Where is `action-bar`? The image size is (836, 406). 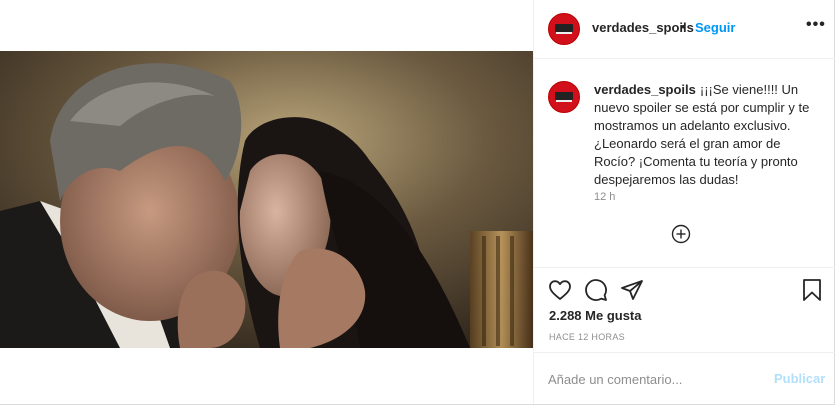
action-bar is located at coordinates (684, 290).